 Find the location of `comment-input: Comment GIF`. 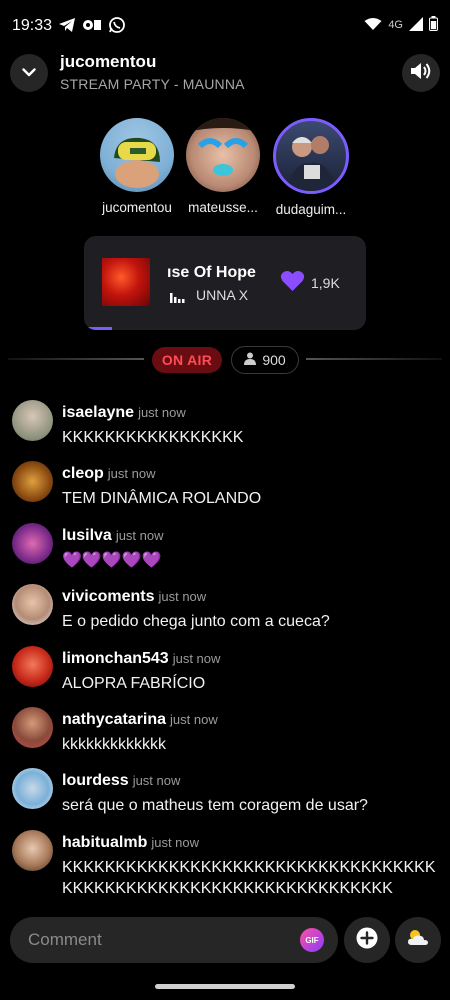

comment-input: Comment GIF is located at coordinates (174, 940).